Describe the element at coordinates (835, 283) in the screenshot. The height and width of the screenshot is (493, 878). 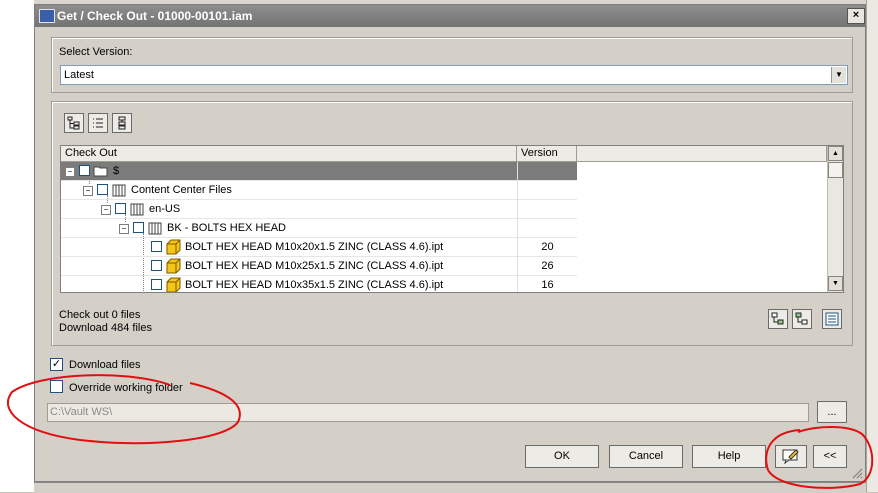
I see `scroll-down-button: ▼` at that location.